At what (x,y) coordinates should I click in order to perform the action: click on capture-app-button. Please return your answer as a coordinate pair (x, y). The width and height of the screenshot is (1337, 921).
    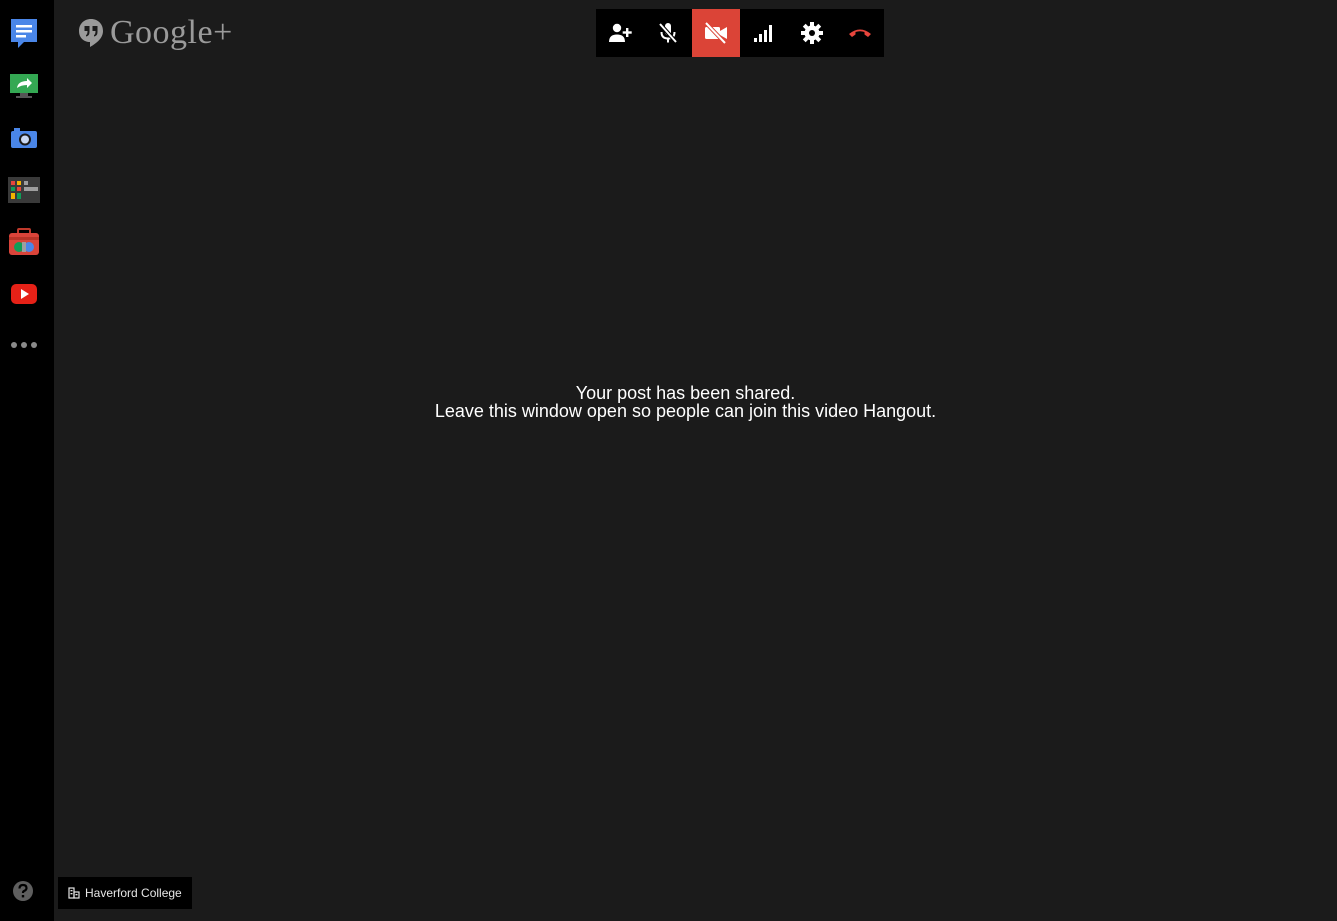
    Looking at the image, I should click on (24, 138).